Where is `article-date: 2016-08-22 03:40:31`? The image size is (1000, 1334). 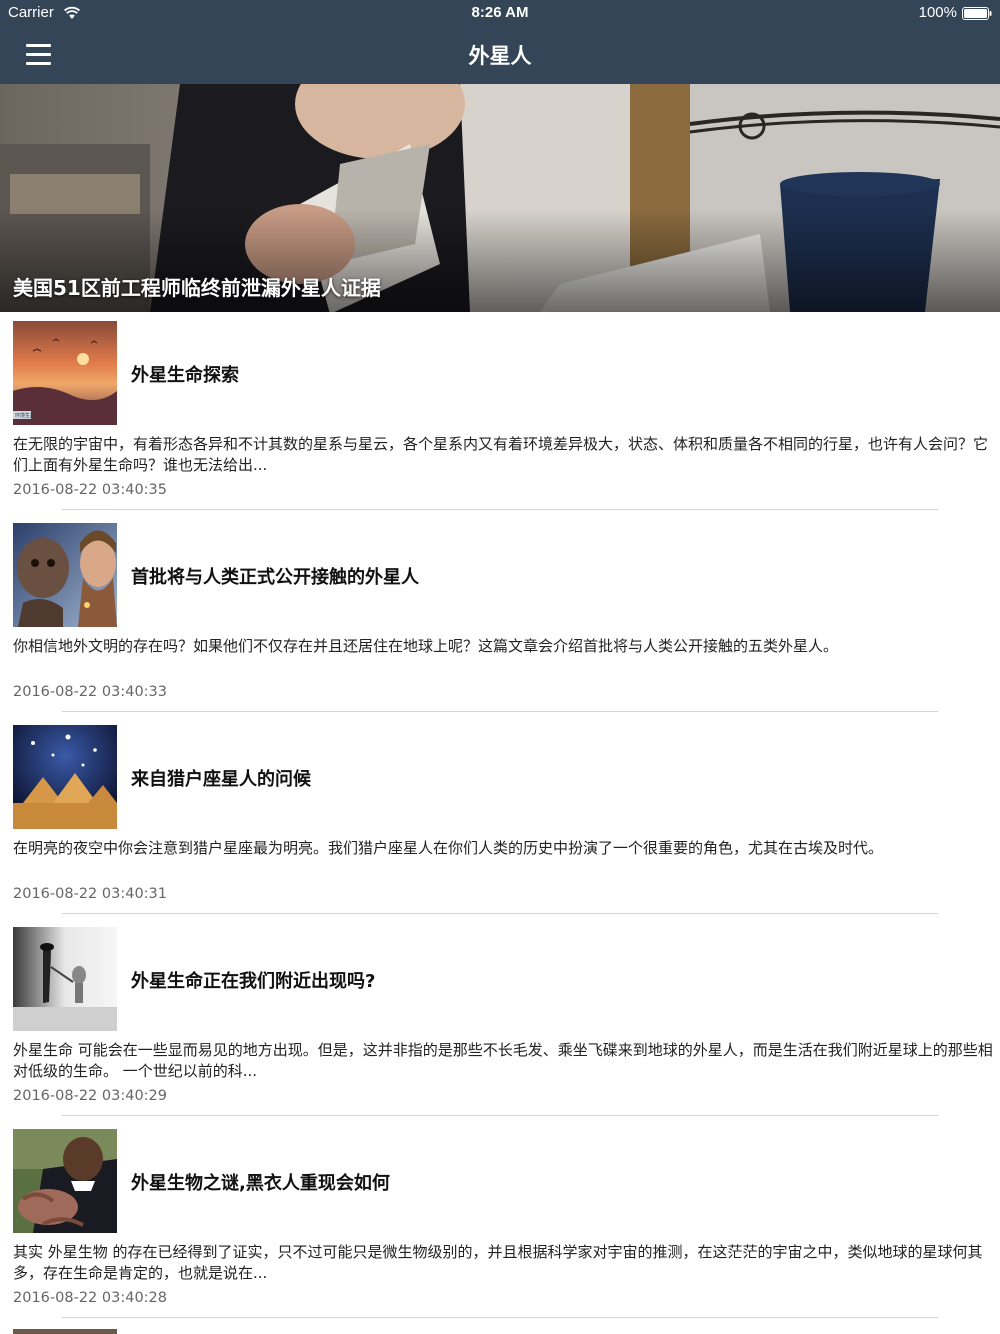
article-date: 2016-08-22 03:40:31 is located at coordinates (90, 894).